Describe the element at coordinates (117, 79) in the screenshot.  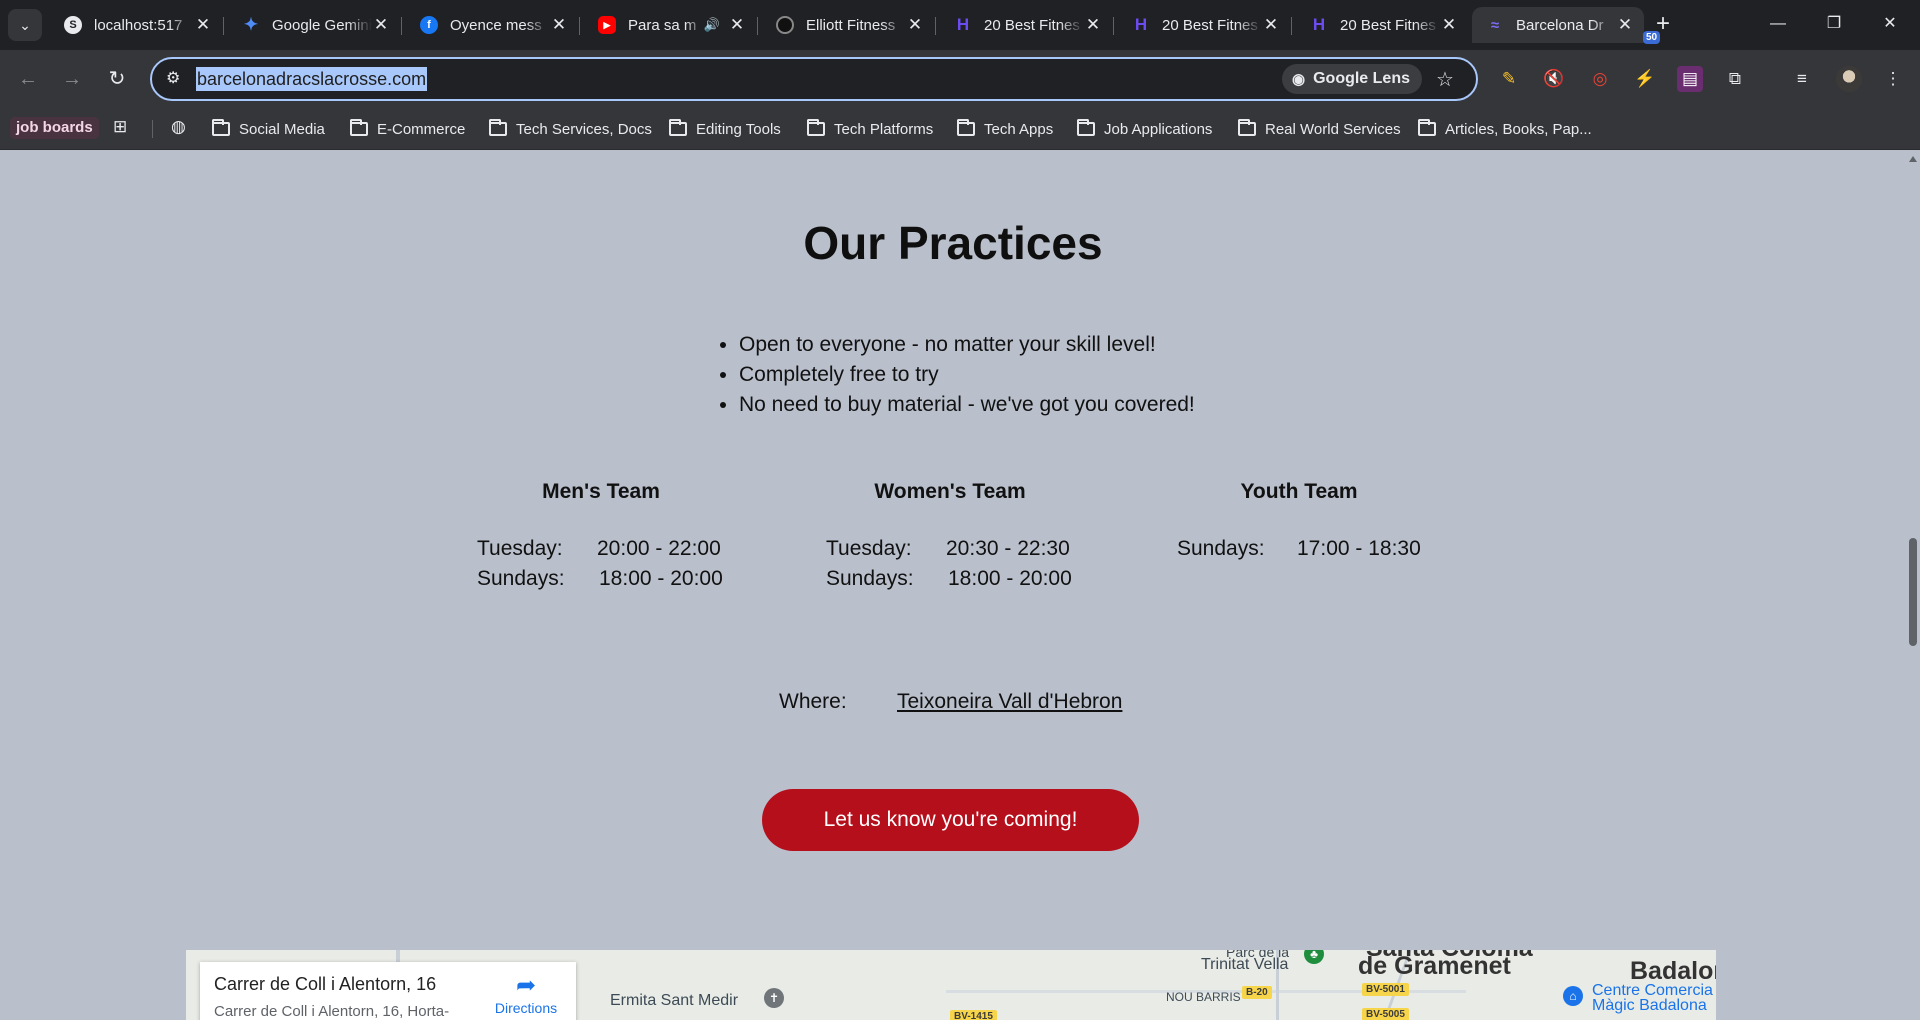
I see `reload-button: ↻` at that location.